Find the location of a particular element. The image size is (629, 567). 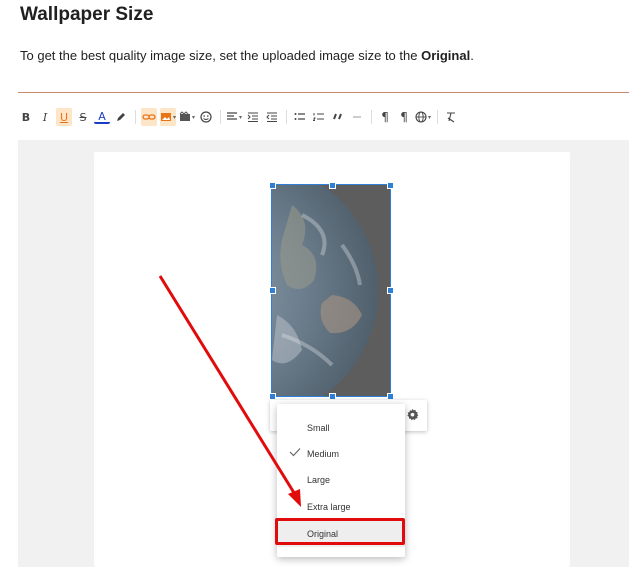

horizontal-line-button is located at coordinates (357, 117).